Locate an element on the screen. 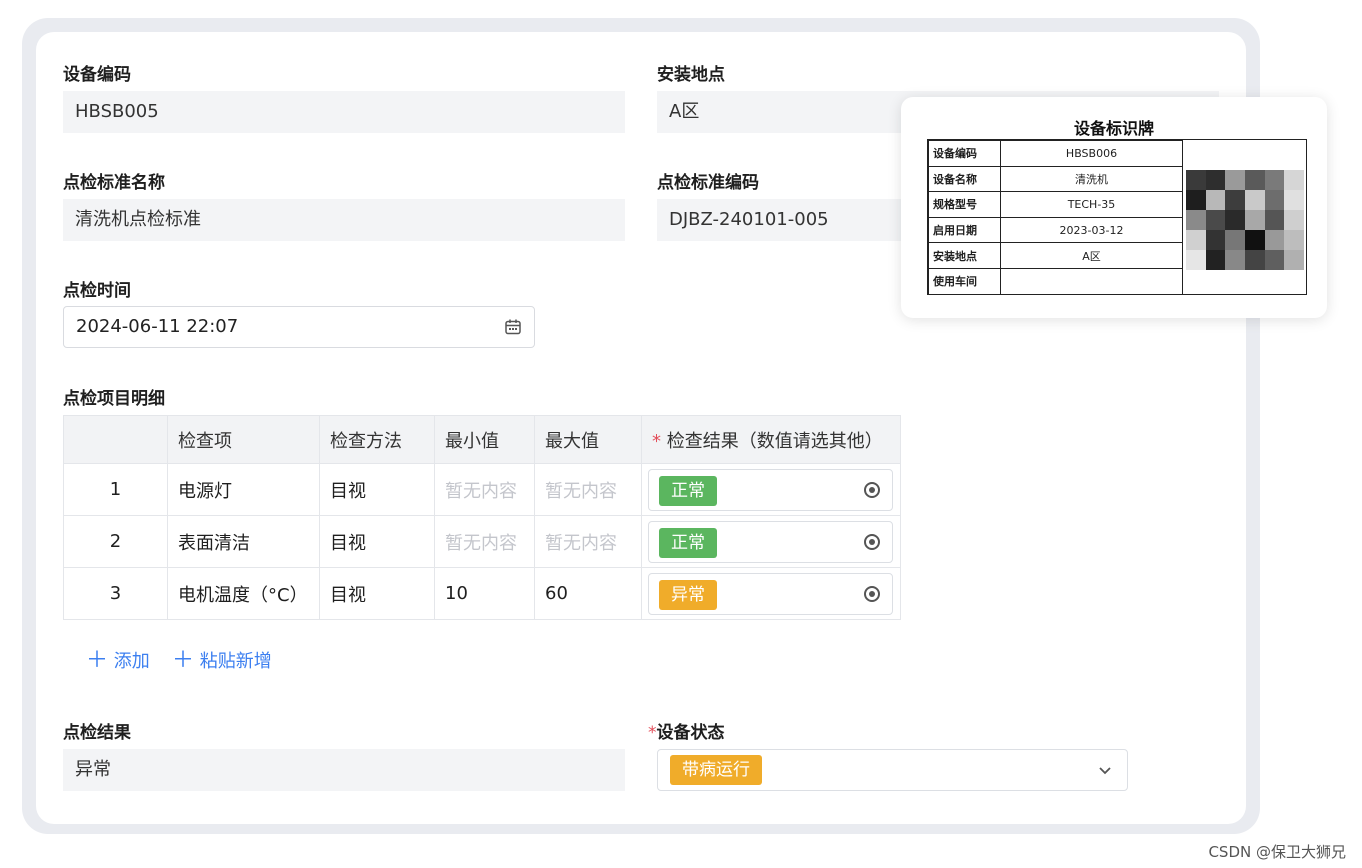 This screenshot has height=868, width=1362. row-index: 3 is located at coordinates (115, 593).